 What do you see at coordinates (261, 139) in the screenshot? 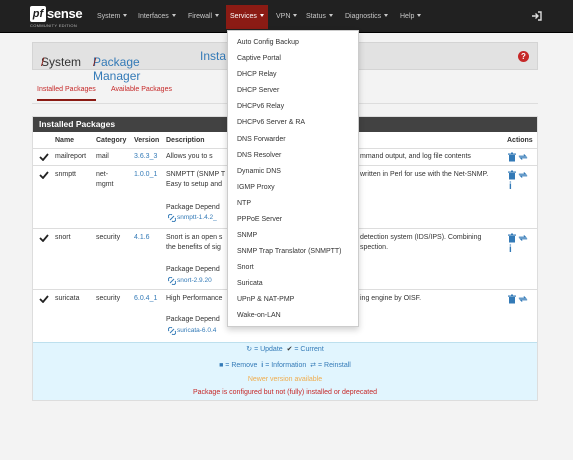
I see `menu-item-dns-forwarder: DNS Forwarder` at bounding box center [261, 139].